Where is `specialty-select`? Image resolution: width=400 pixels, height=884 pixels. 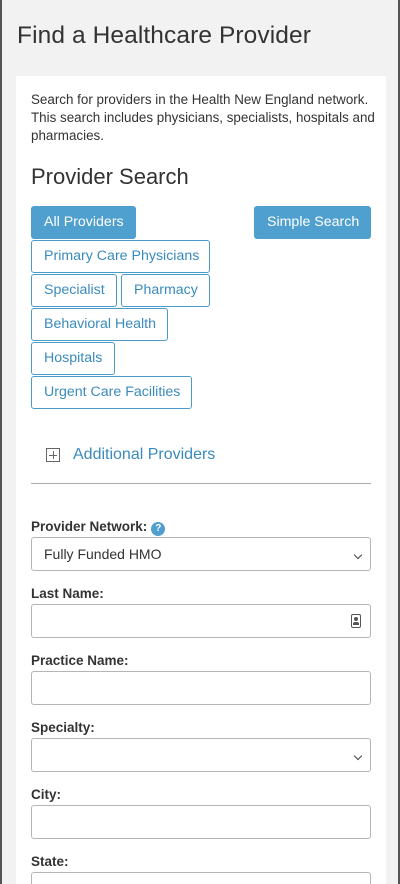 specialty-select is located at coordinates (201, 755).